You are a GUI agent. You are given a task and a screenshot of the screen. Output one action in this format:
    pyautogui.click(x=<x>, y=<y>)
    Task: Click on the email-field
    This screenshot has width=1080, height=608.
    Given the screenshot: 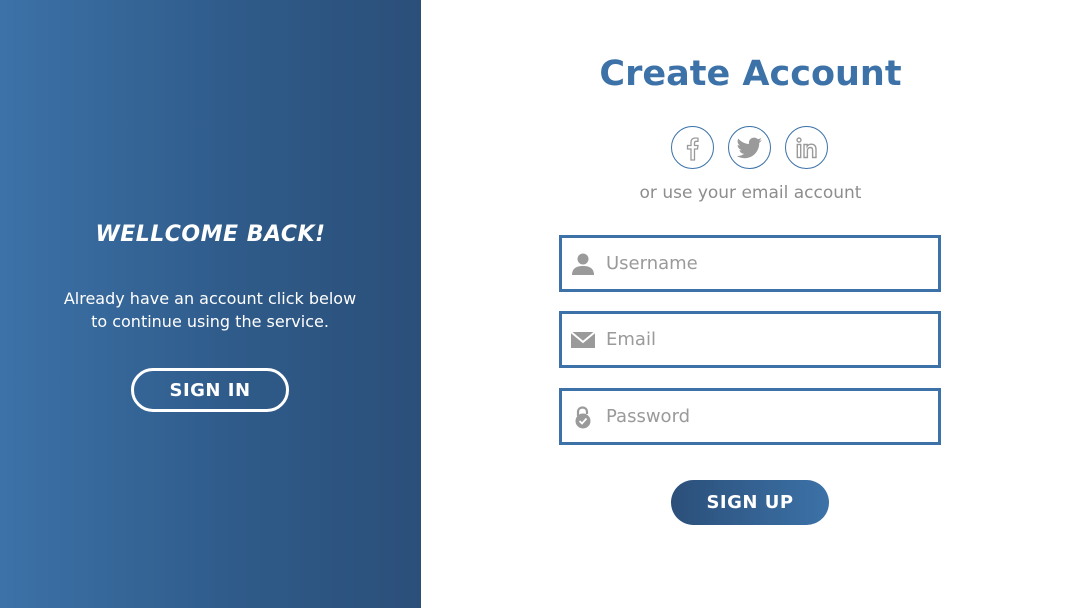 What is the action you would take?
    pyautogui.click(x=750, y=339)
    